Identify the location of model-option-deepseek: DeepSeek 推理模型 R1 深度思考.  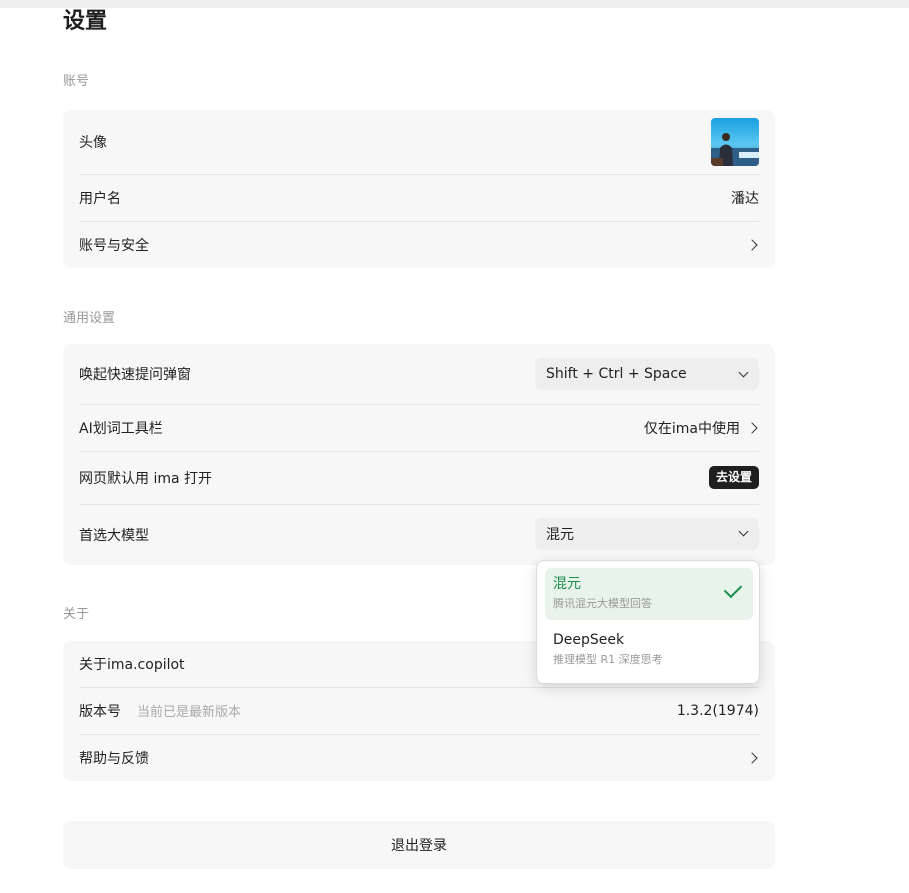
(649, 650).